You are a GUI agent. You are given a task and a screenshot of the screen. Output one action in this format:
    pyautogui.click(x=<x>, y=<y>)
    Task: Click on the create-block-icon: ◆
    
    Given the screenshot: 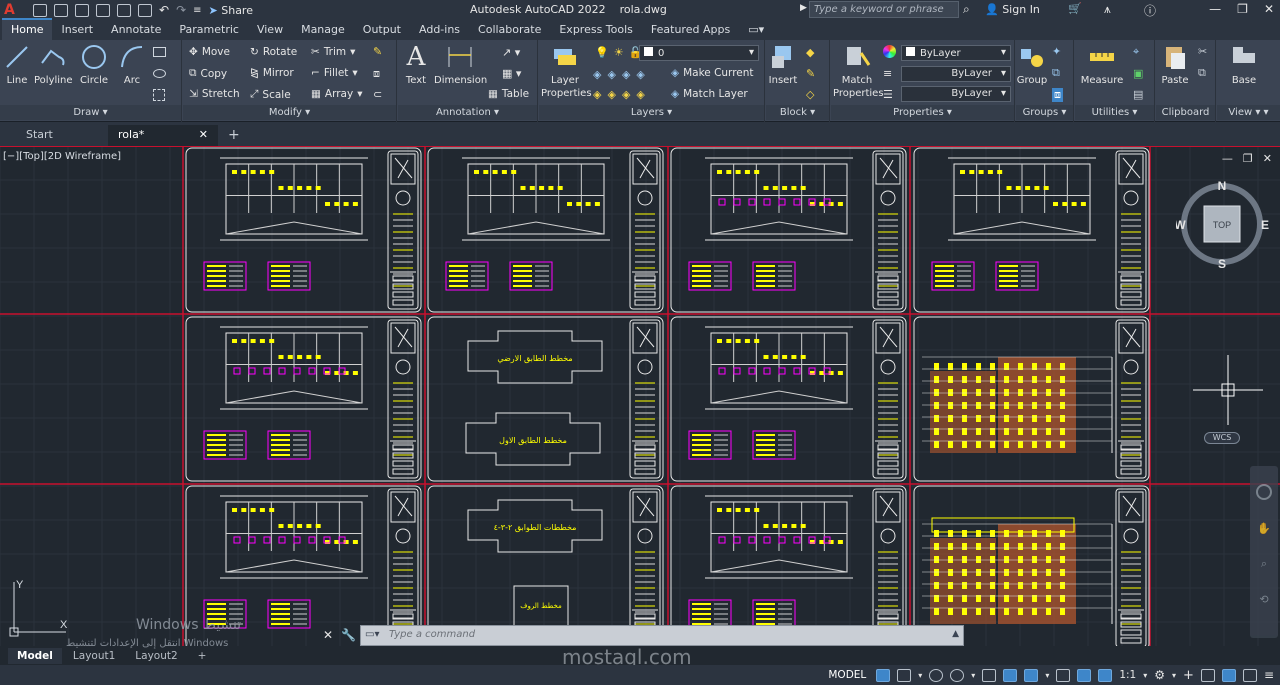 What is the action you would take?
    pyautogui.click(x=810, y=52)
    